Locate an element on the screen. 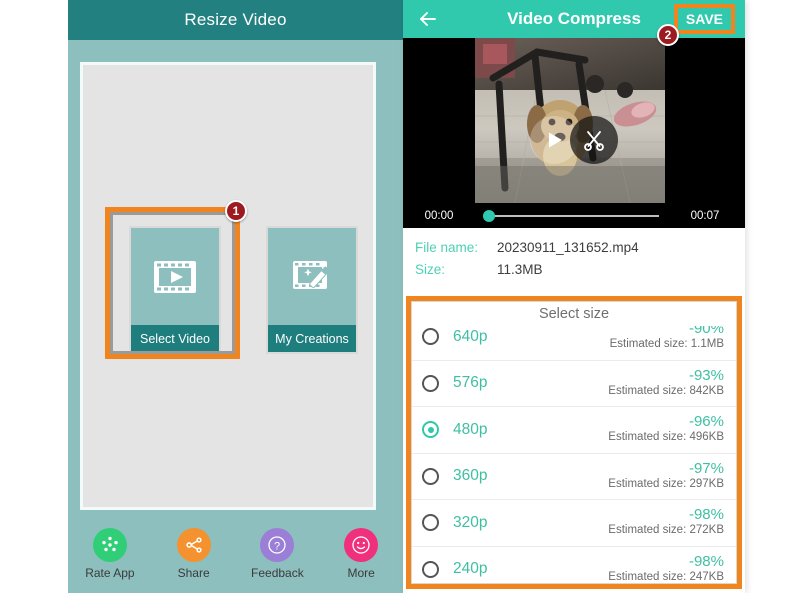  video-timeline: 00:00 00:07 is located at coordinates (574, 215).